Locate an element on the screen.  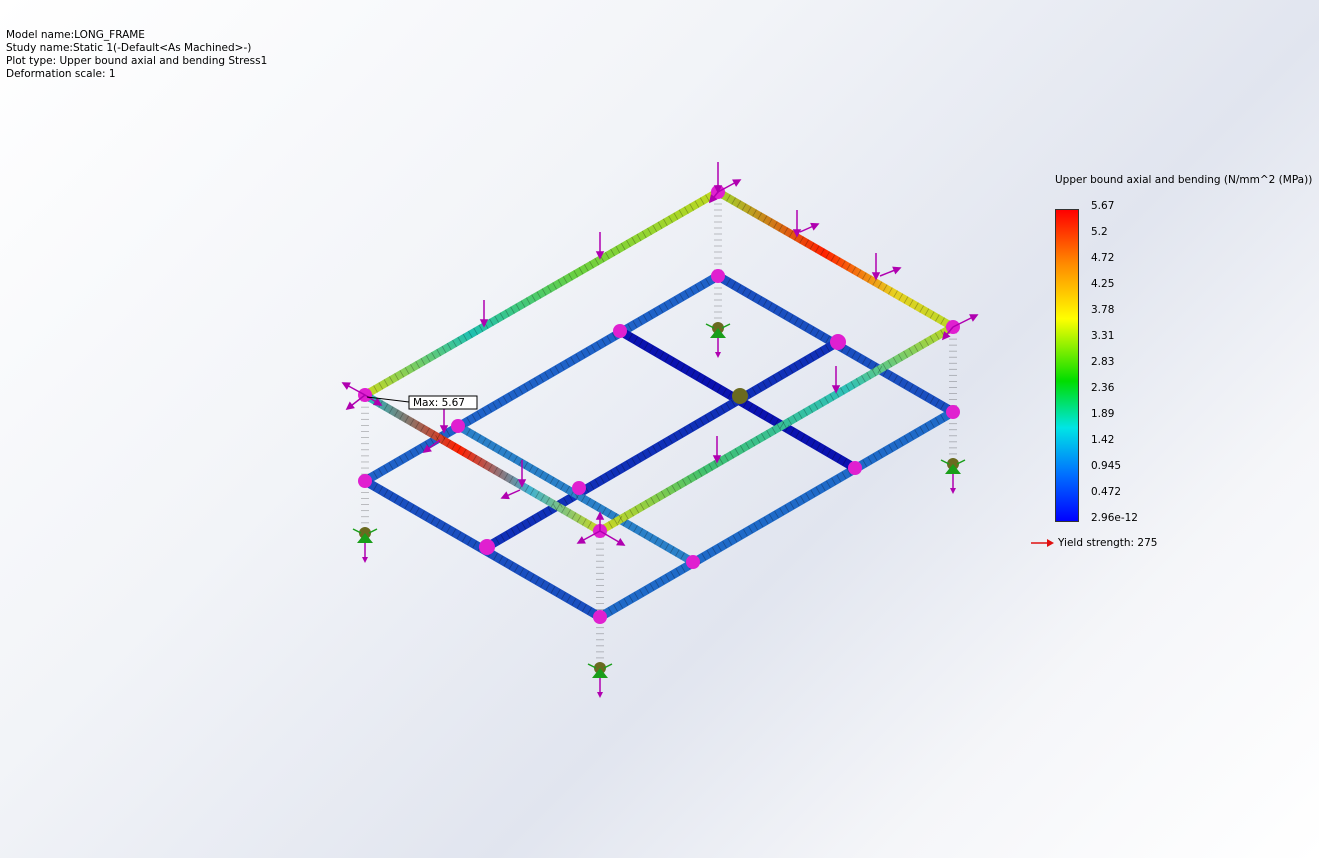
model-name: Model name:LONG_FRAME is located at coordinates (75, 35).